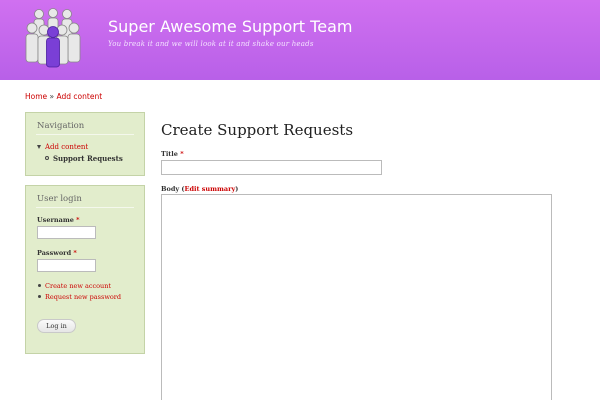  Describe the element at coordinates (53, 38) in the screenshot. I see `people-group-icon` at that location.